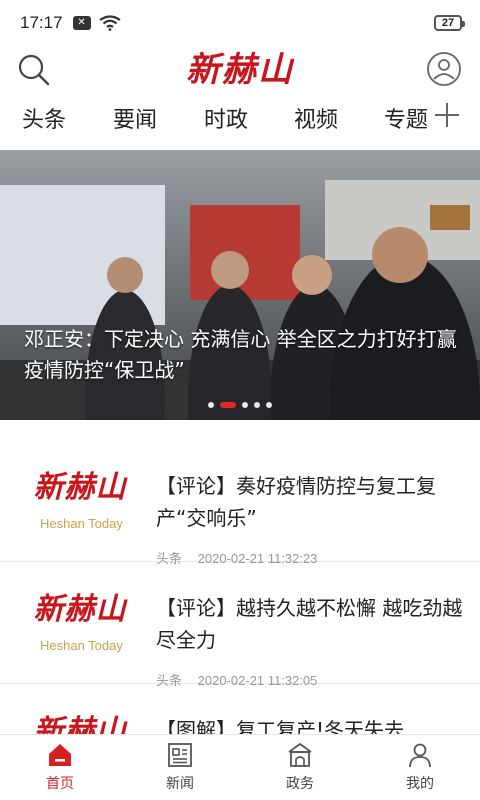 This screenshot has width=480, height=800. I want to click on tab-headlines: 头条, so click(44, 118).